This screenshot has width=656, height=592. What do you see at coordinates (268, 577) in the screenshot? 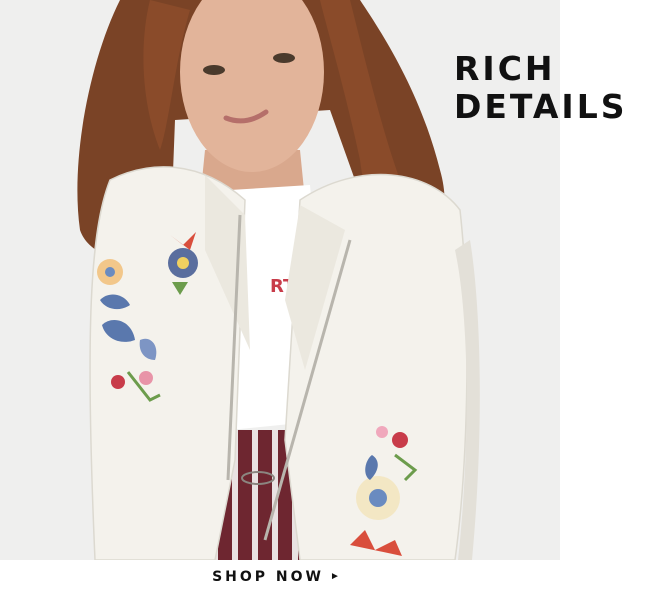
I see `shop-now-label: SHOP NOW` at bounding box center [268, 577].